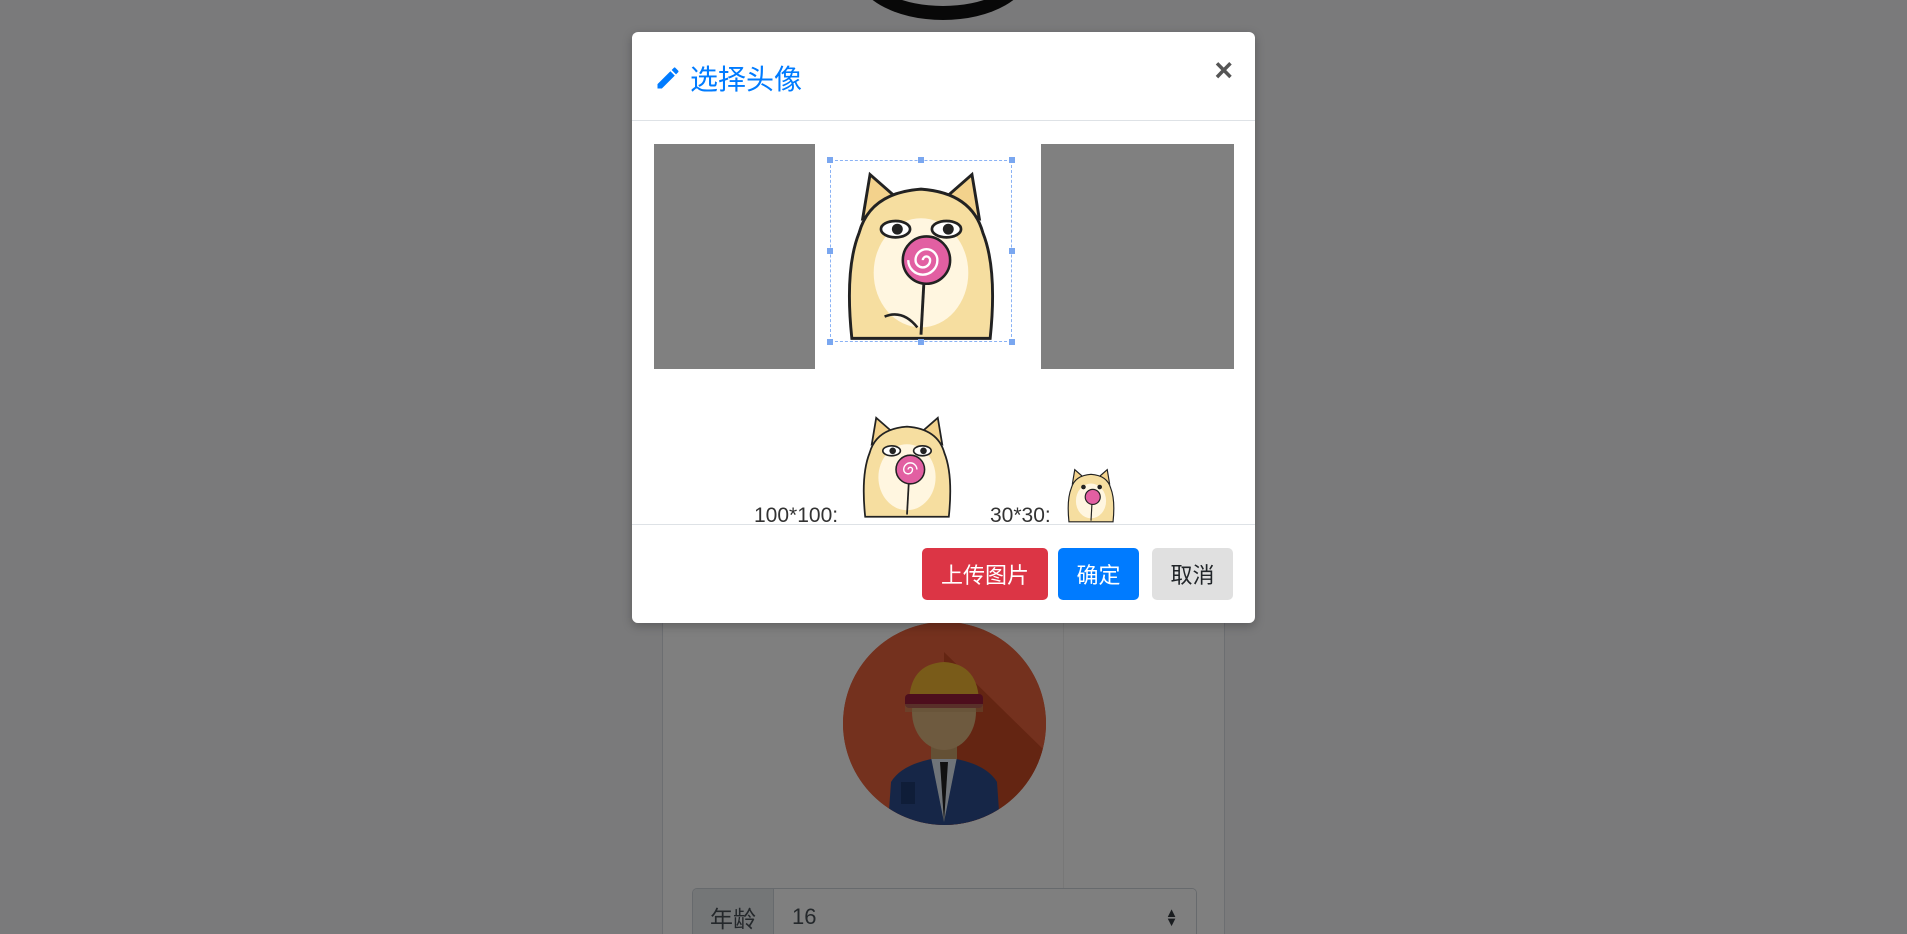  I want to click on dog-preview-small, so click(1091, 495).